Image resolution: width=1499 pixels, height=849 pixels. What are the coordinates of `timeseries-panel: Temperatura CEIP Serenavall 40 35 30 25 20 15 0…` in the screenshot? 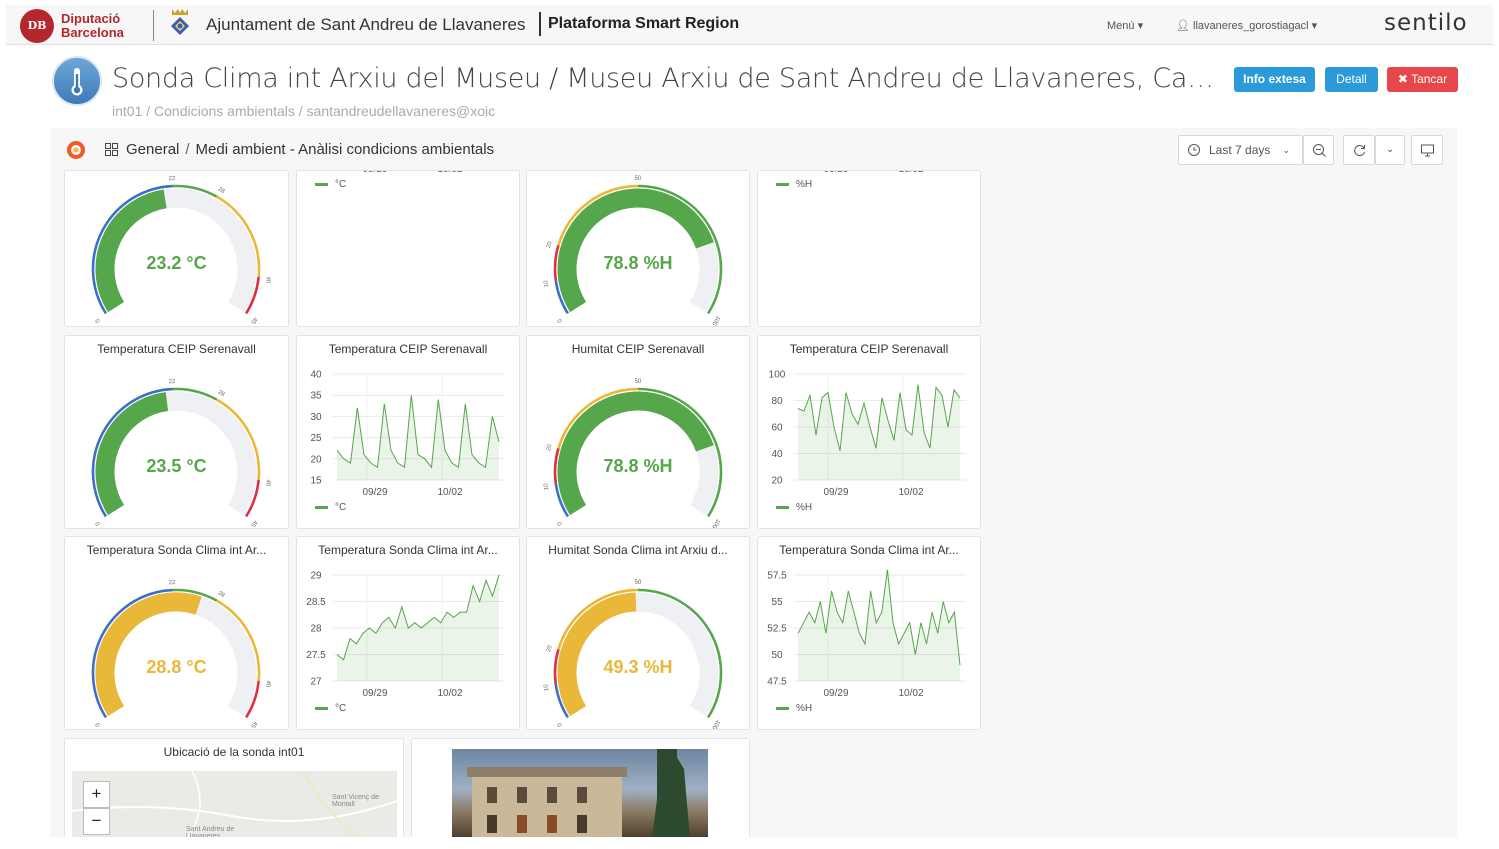 It's located at (408, 432).